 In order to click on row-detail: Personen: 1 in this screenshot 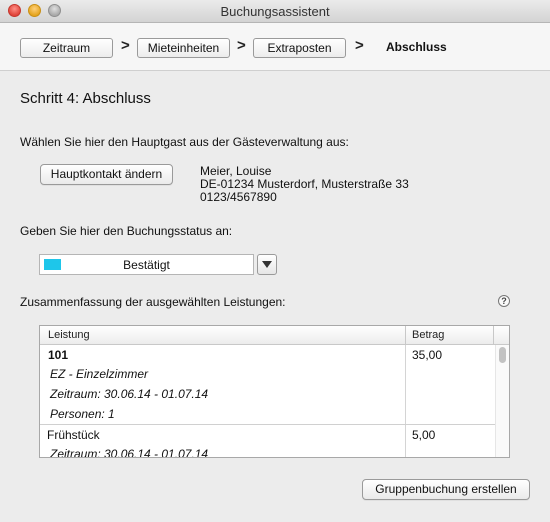, I will do `click(82, 414)`.